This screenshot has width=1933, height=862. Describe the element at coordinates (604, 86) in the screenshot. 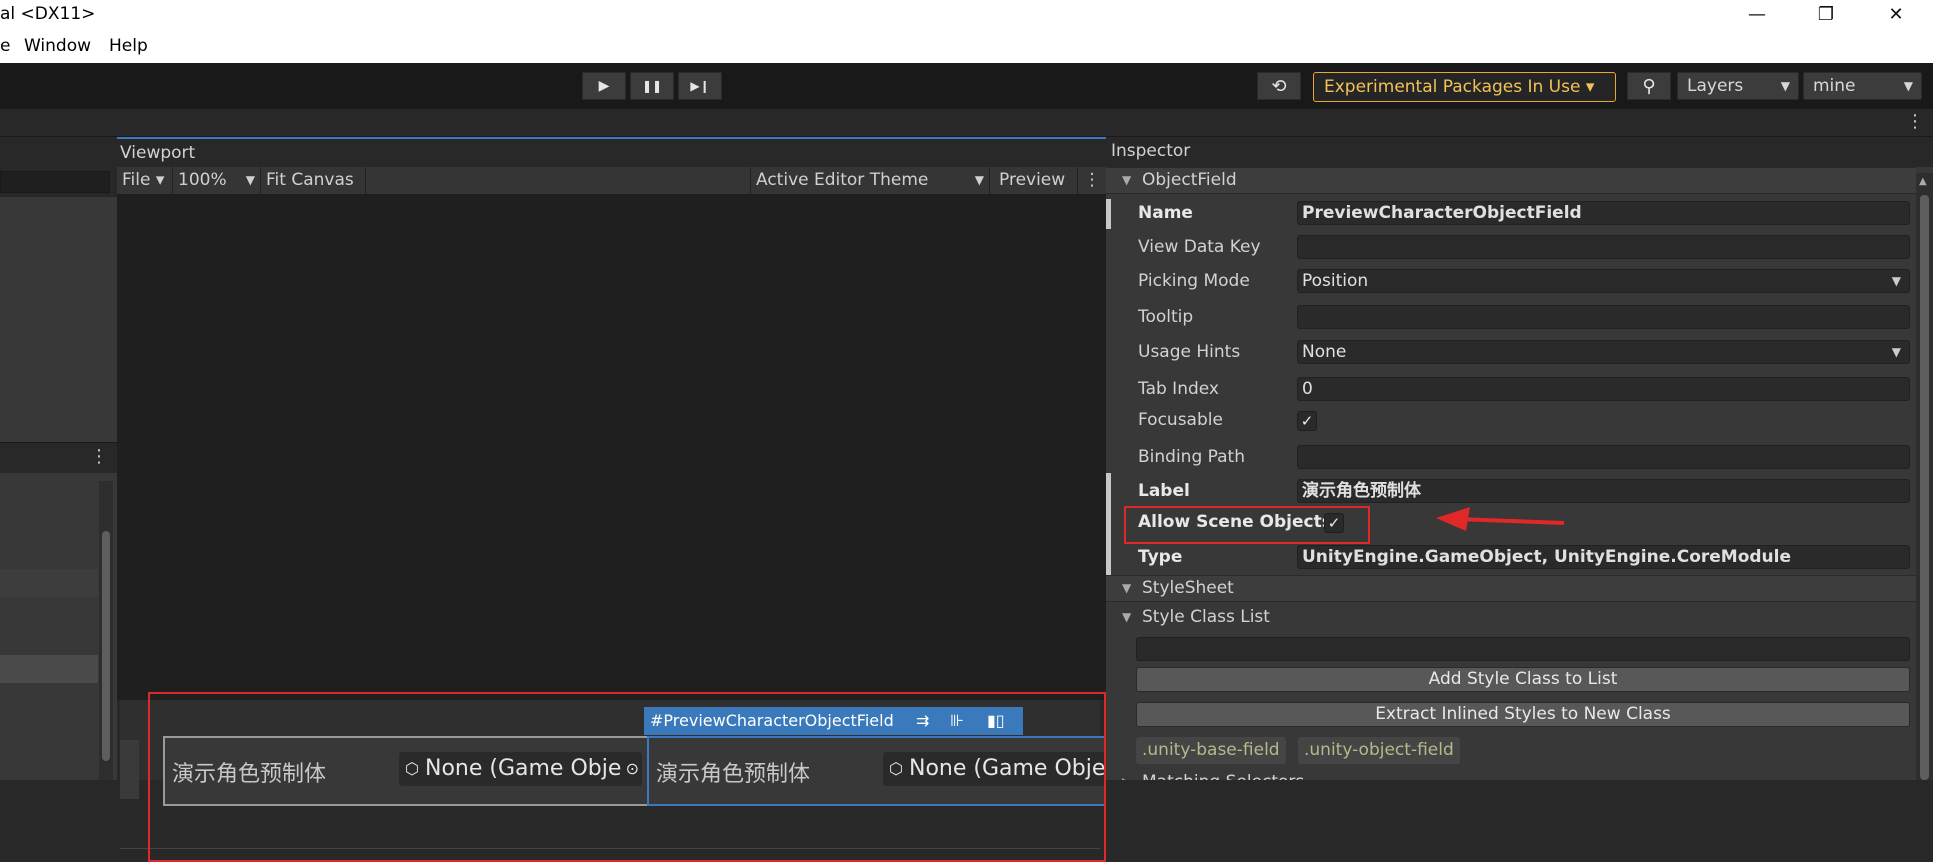

I see `play-button: ▶` at that location.